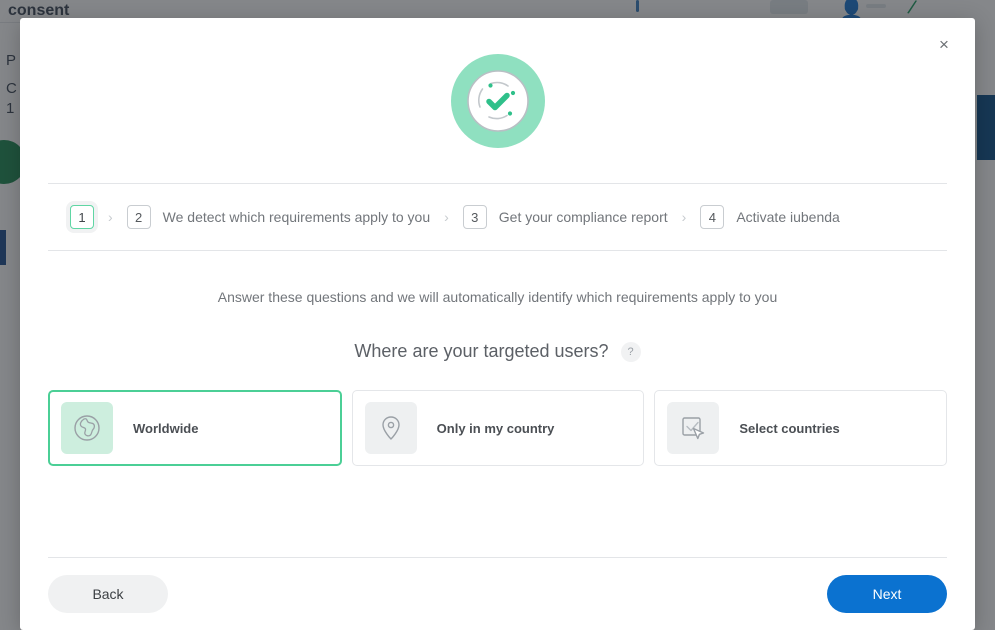 The height and width of the screenshot is (630, 995). Describe the element at coordinates (87, 428) in the screenshot. I see `globe-icon` at that location.